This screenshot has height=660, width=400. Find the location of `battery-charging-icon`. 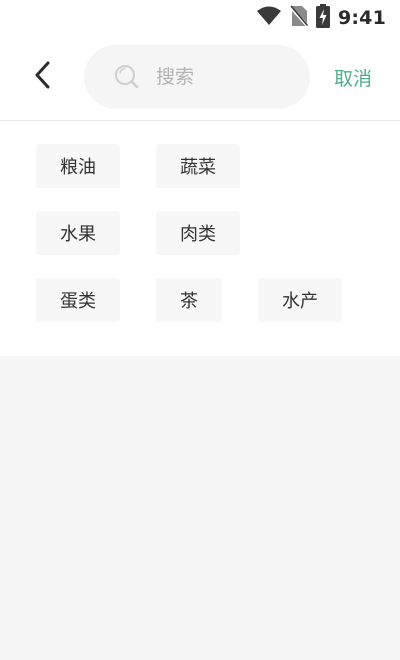

battery-charging-icon is located at coordinates (322, 18).